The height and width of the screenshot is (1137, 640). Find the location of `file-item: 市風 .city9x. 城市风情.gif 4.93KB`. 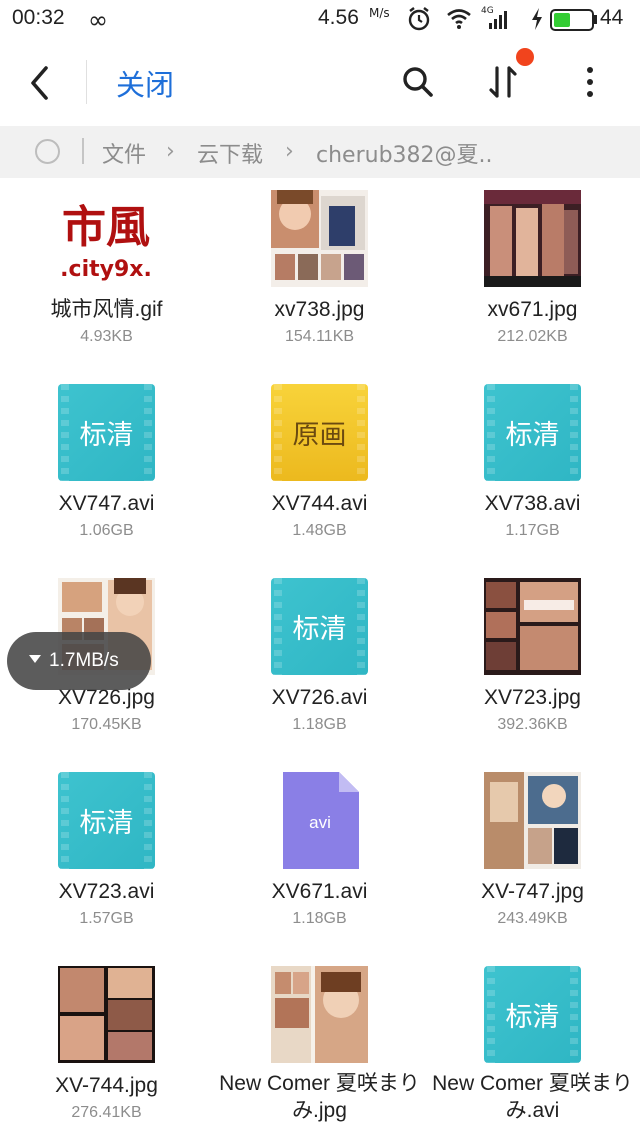

file-item: 市風 .city9x. 城市风情.gif 4.93KB is located at coordinates (106, 275).